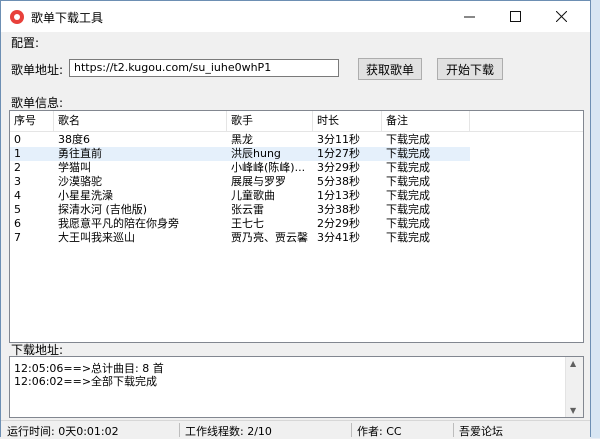  Describe the element at coordinates (17, 223) in the screenshot. I see `cell-index: 6` at that location.